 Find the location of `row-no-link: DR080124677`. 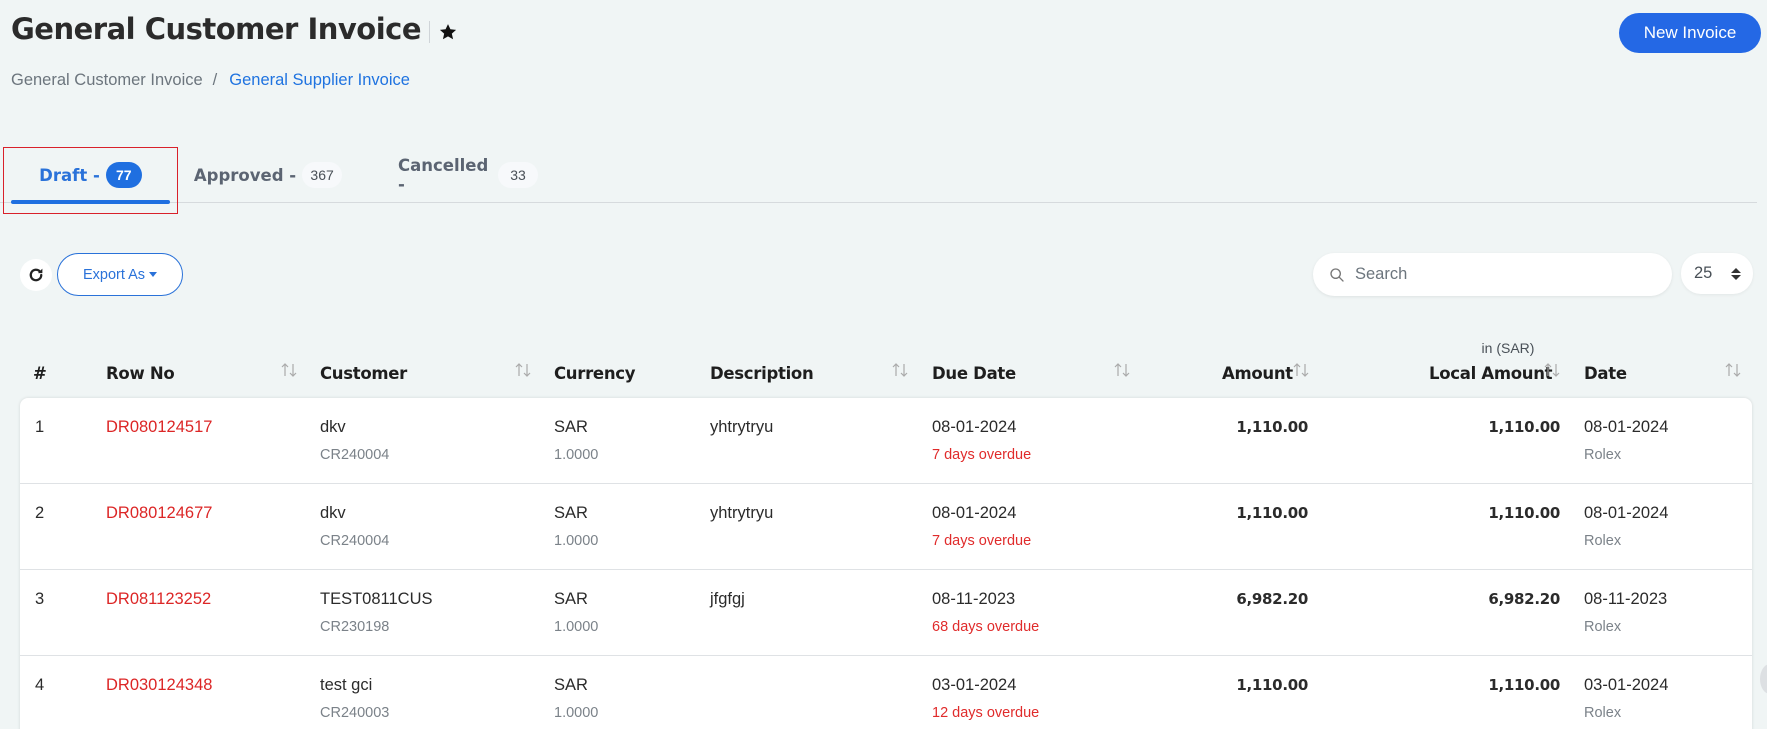

row-no-link: DR080124677 is located at coordinates (159, 513).